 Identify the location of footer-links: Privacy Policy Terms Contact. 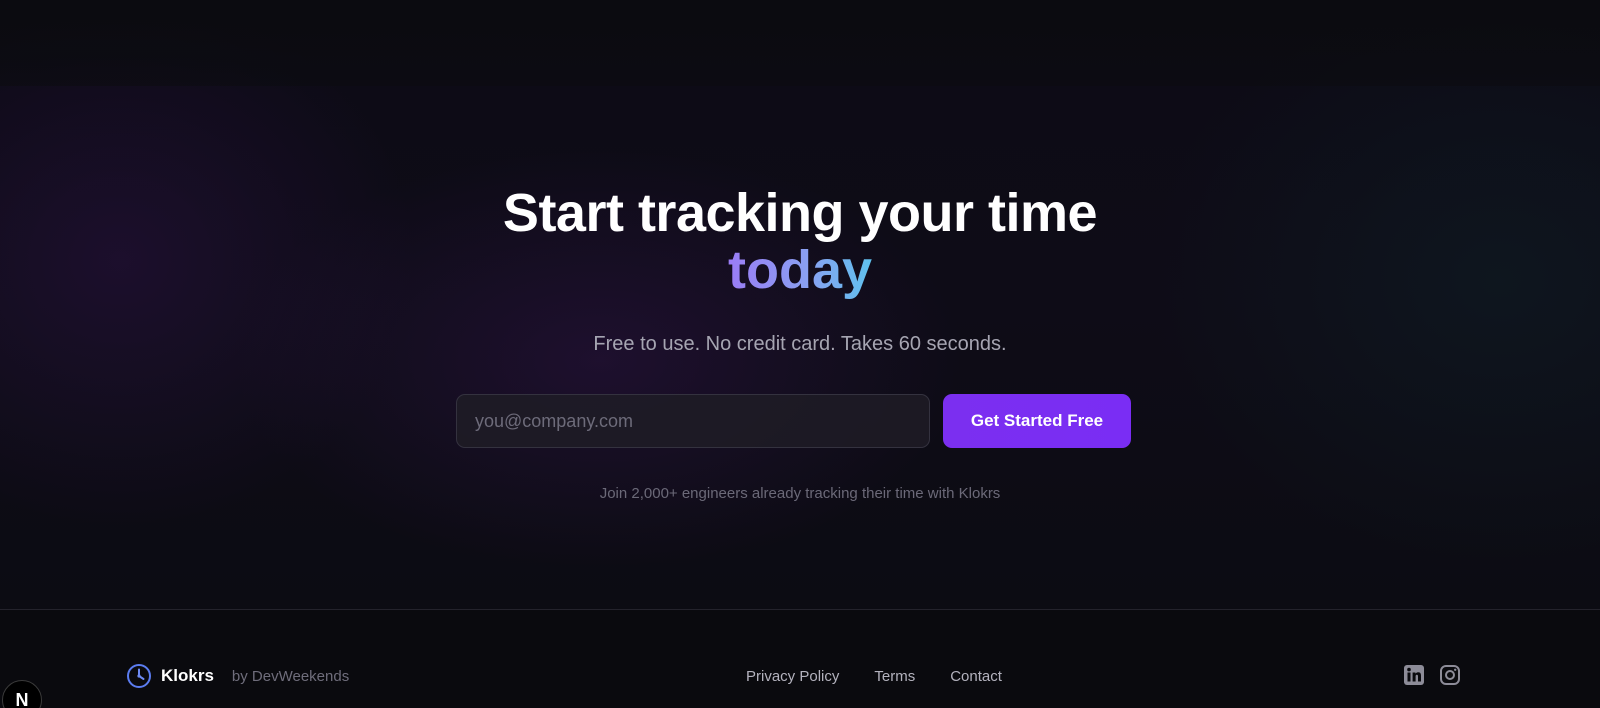
(874, 676).